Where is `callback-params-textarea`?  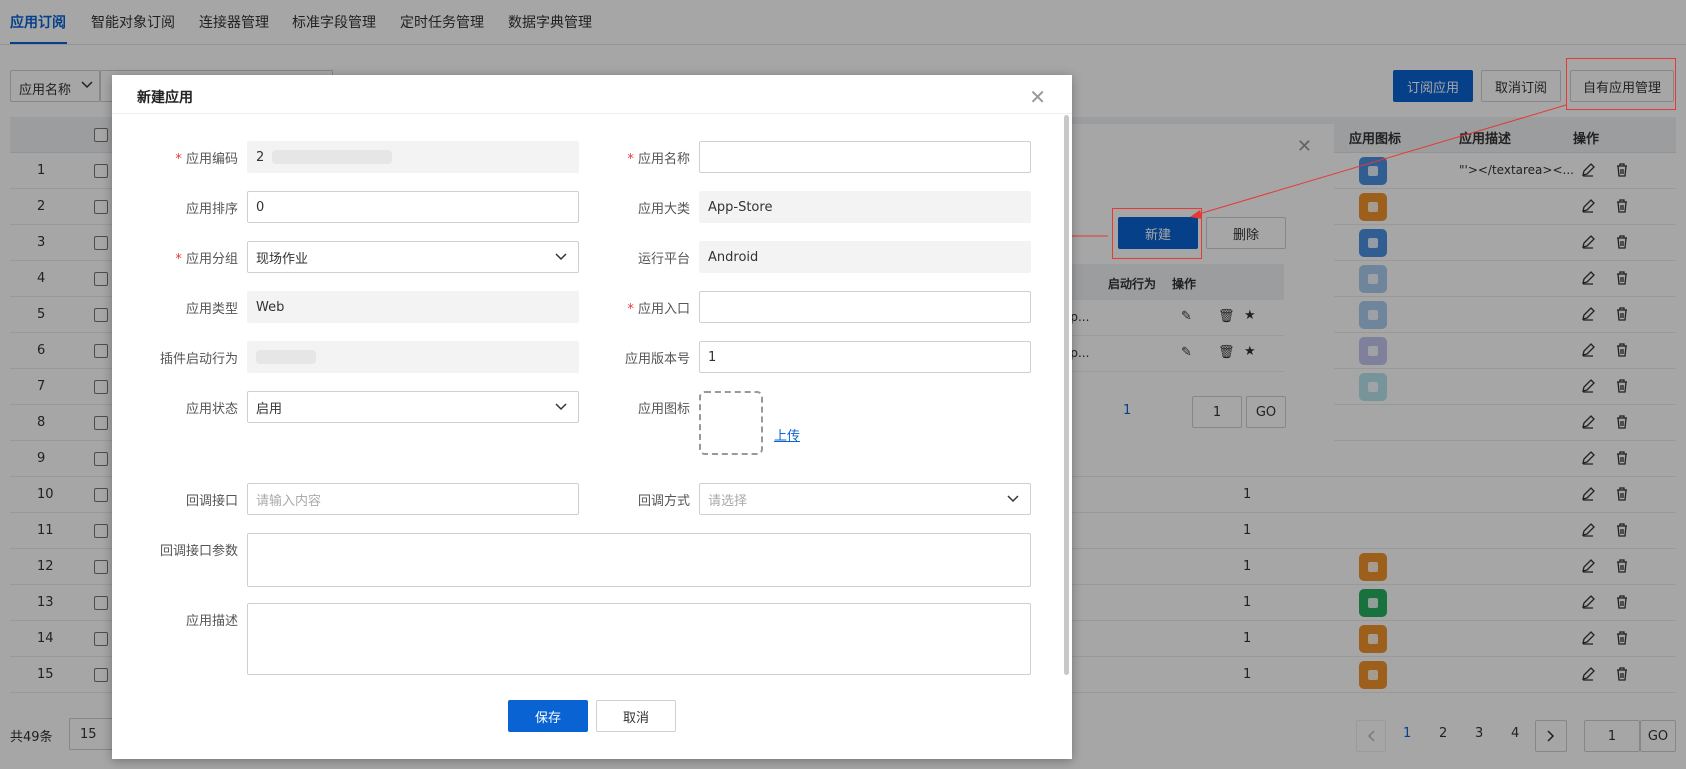 callback-params-textarea is located at coordinates (639, 560).